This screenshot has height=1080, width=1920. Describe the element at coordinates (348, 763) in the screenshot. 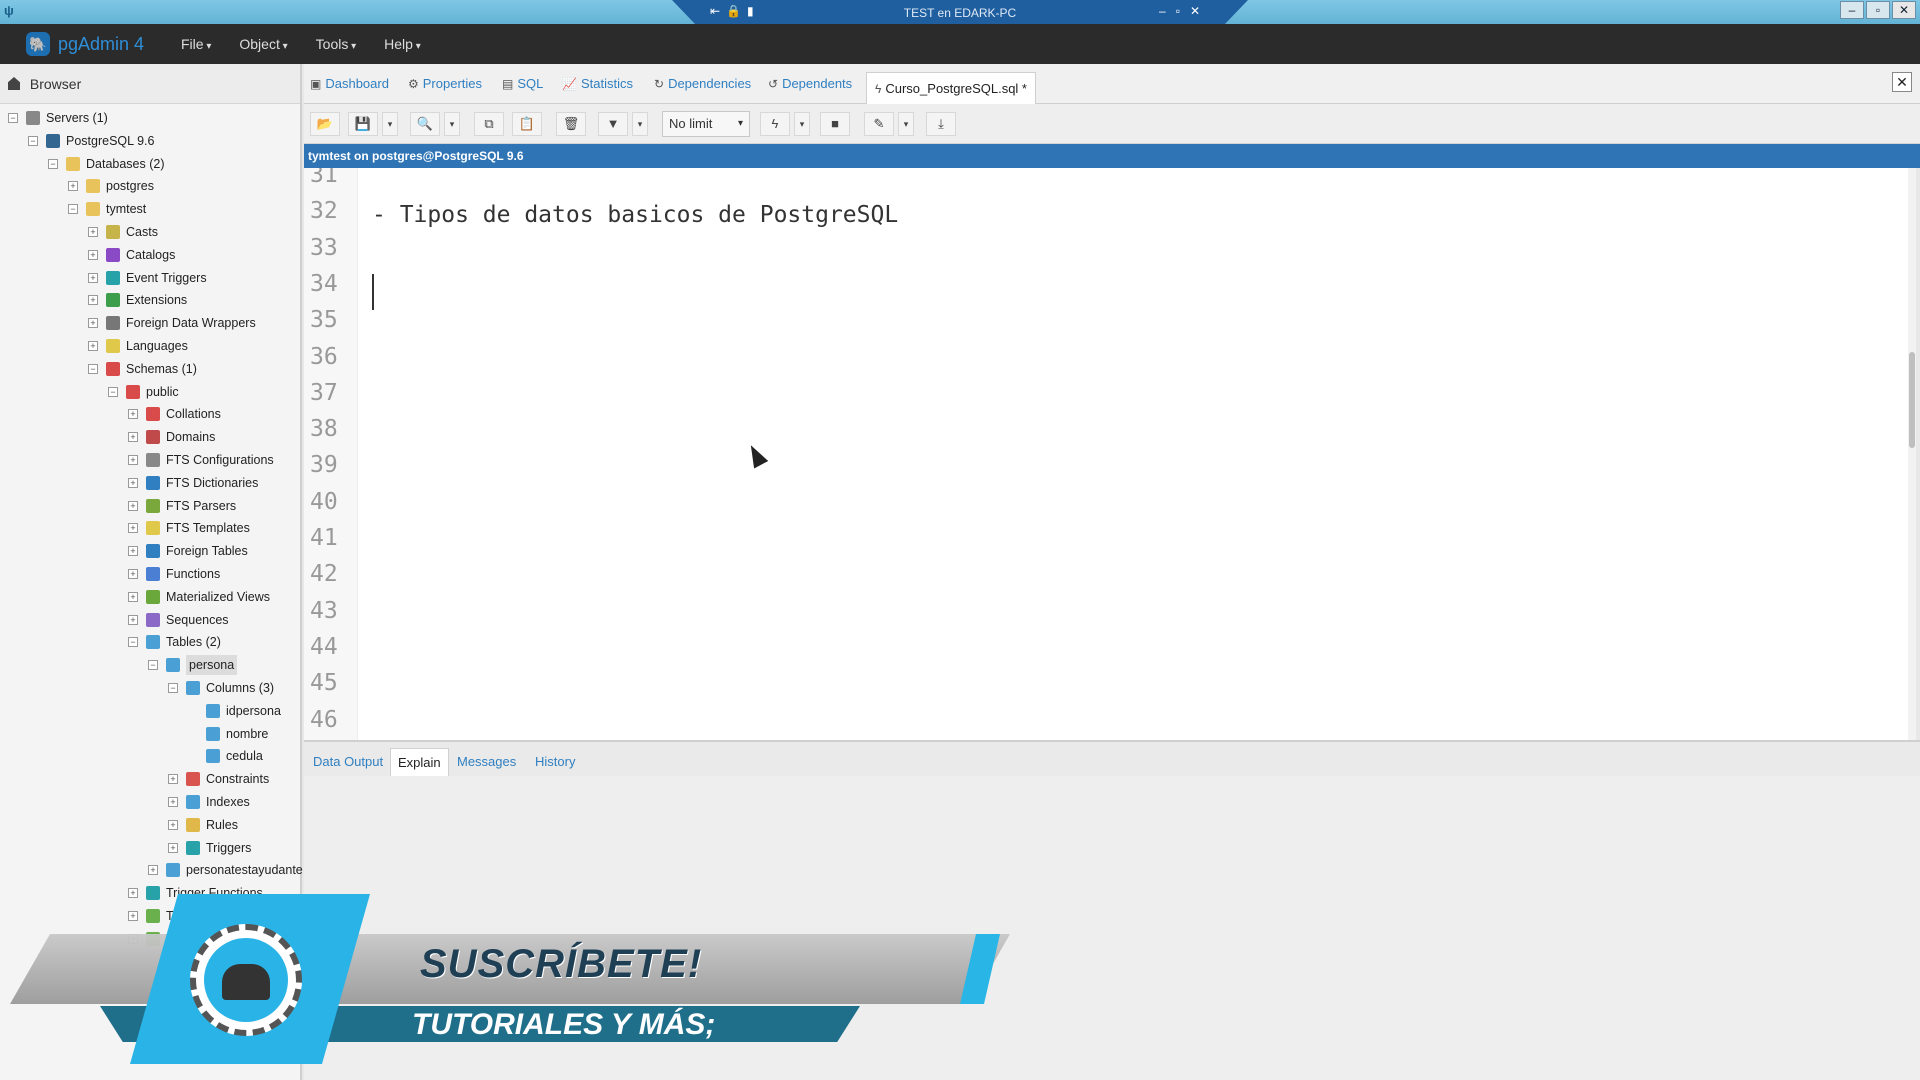

I see `tab-data-output: Data Output` at that location.